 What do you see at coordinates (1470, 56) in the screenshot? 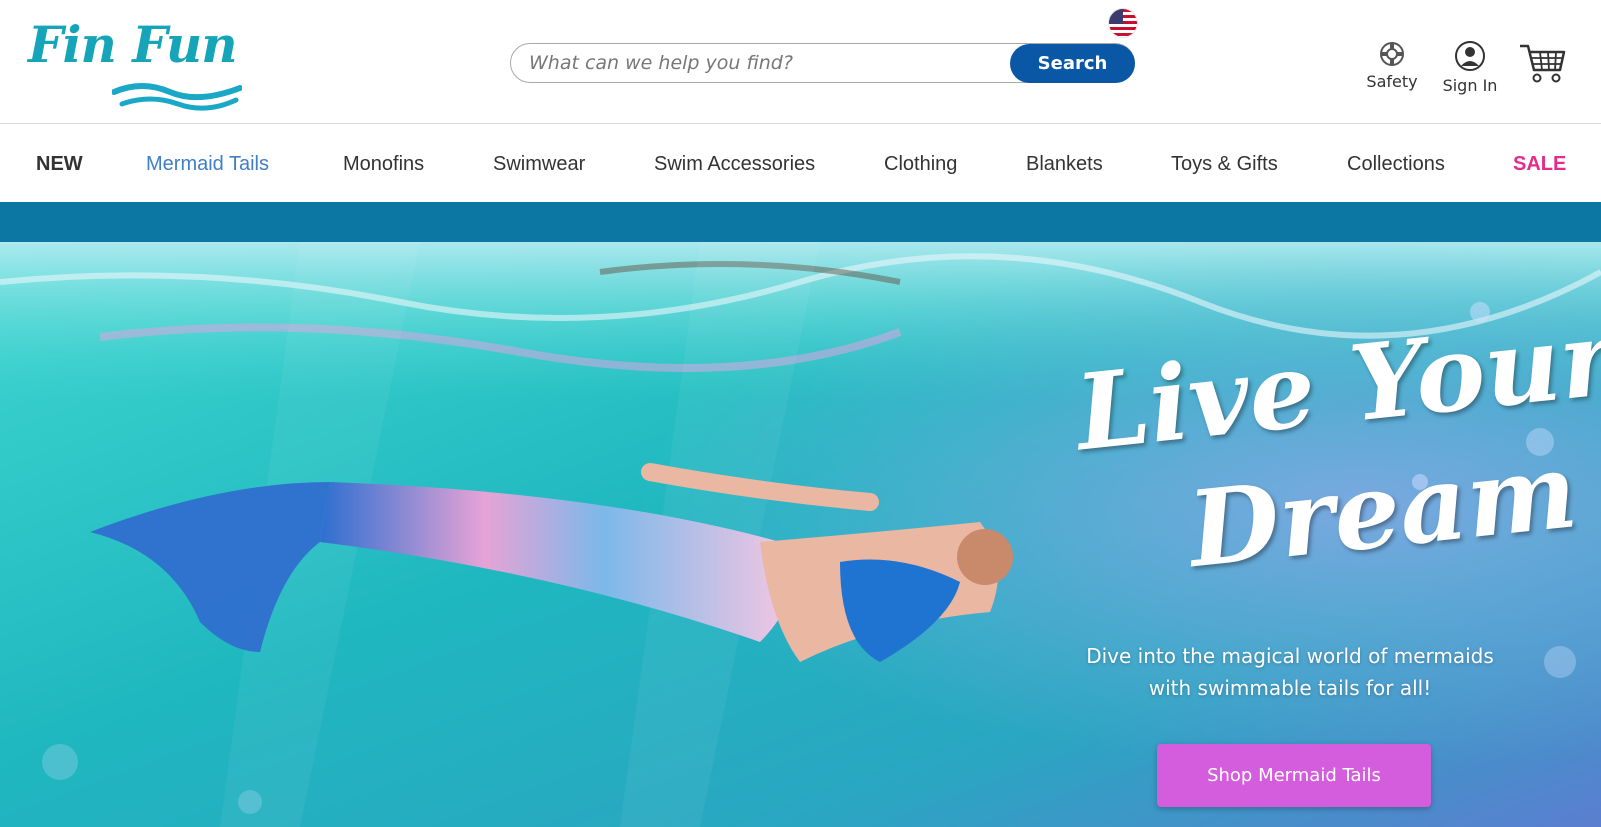
I see `user-icon` at bounding box center [1470, 56].